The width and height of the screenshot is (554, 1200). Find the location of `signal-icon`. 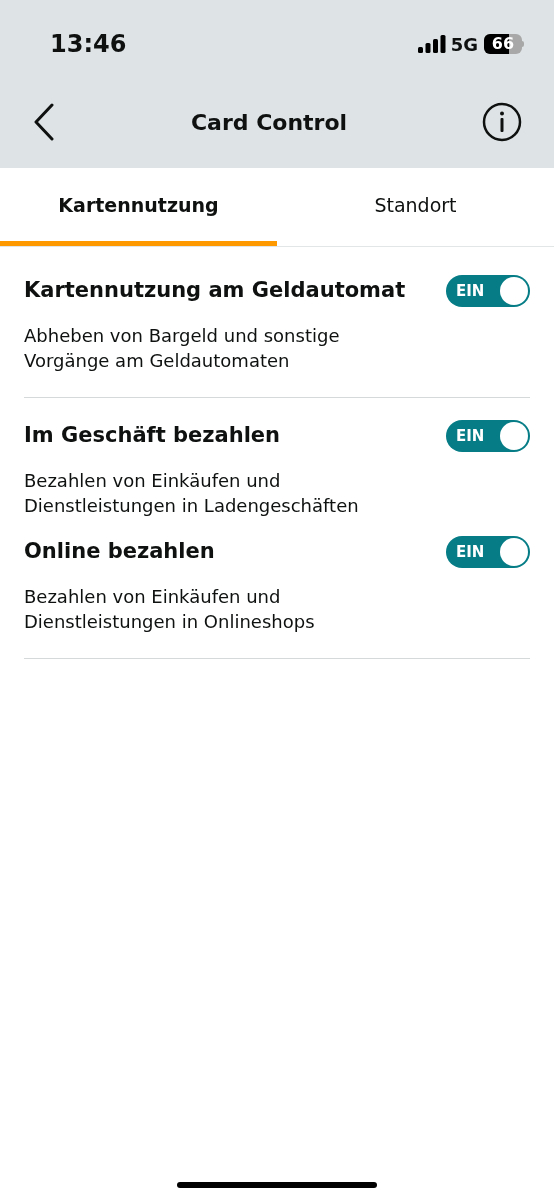

signal-icon is located at coordinates (431, 44).